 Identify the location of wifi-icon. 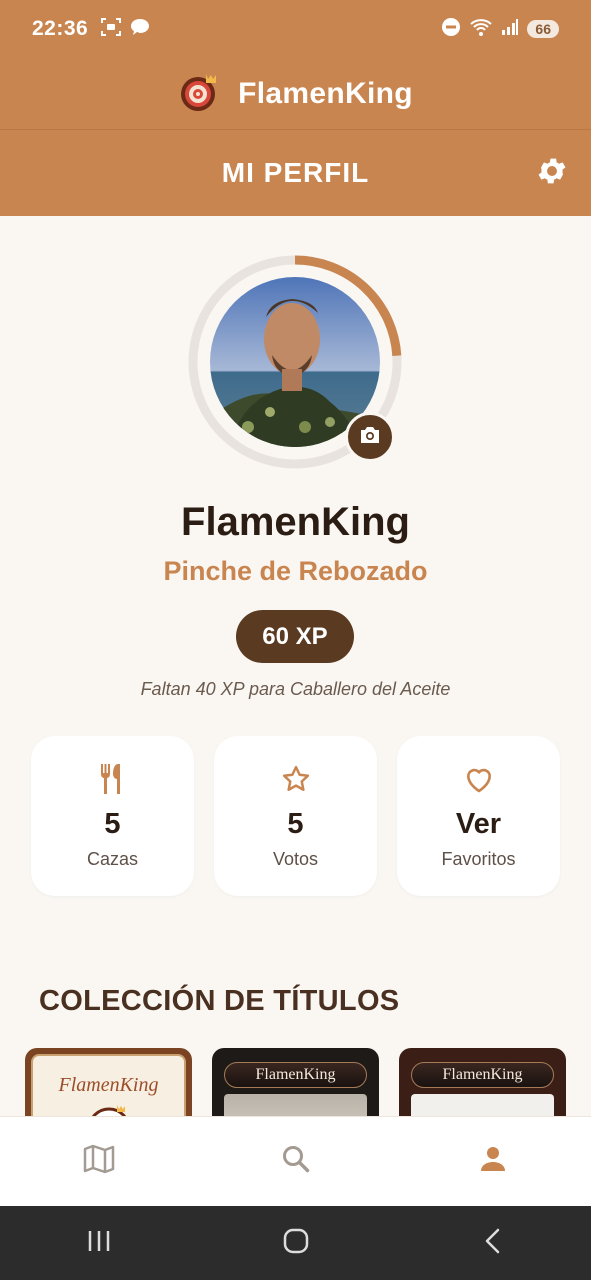
(481, 29).